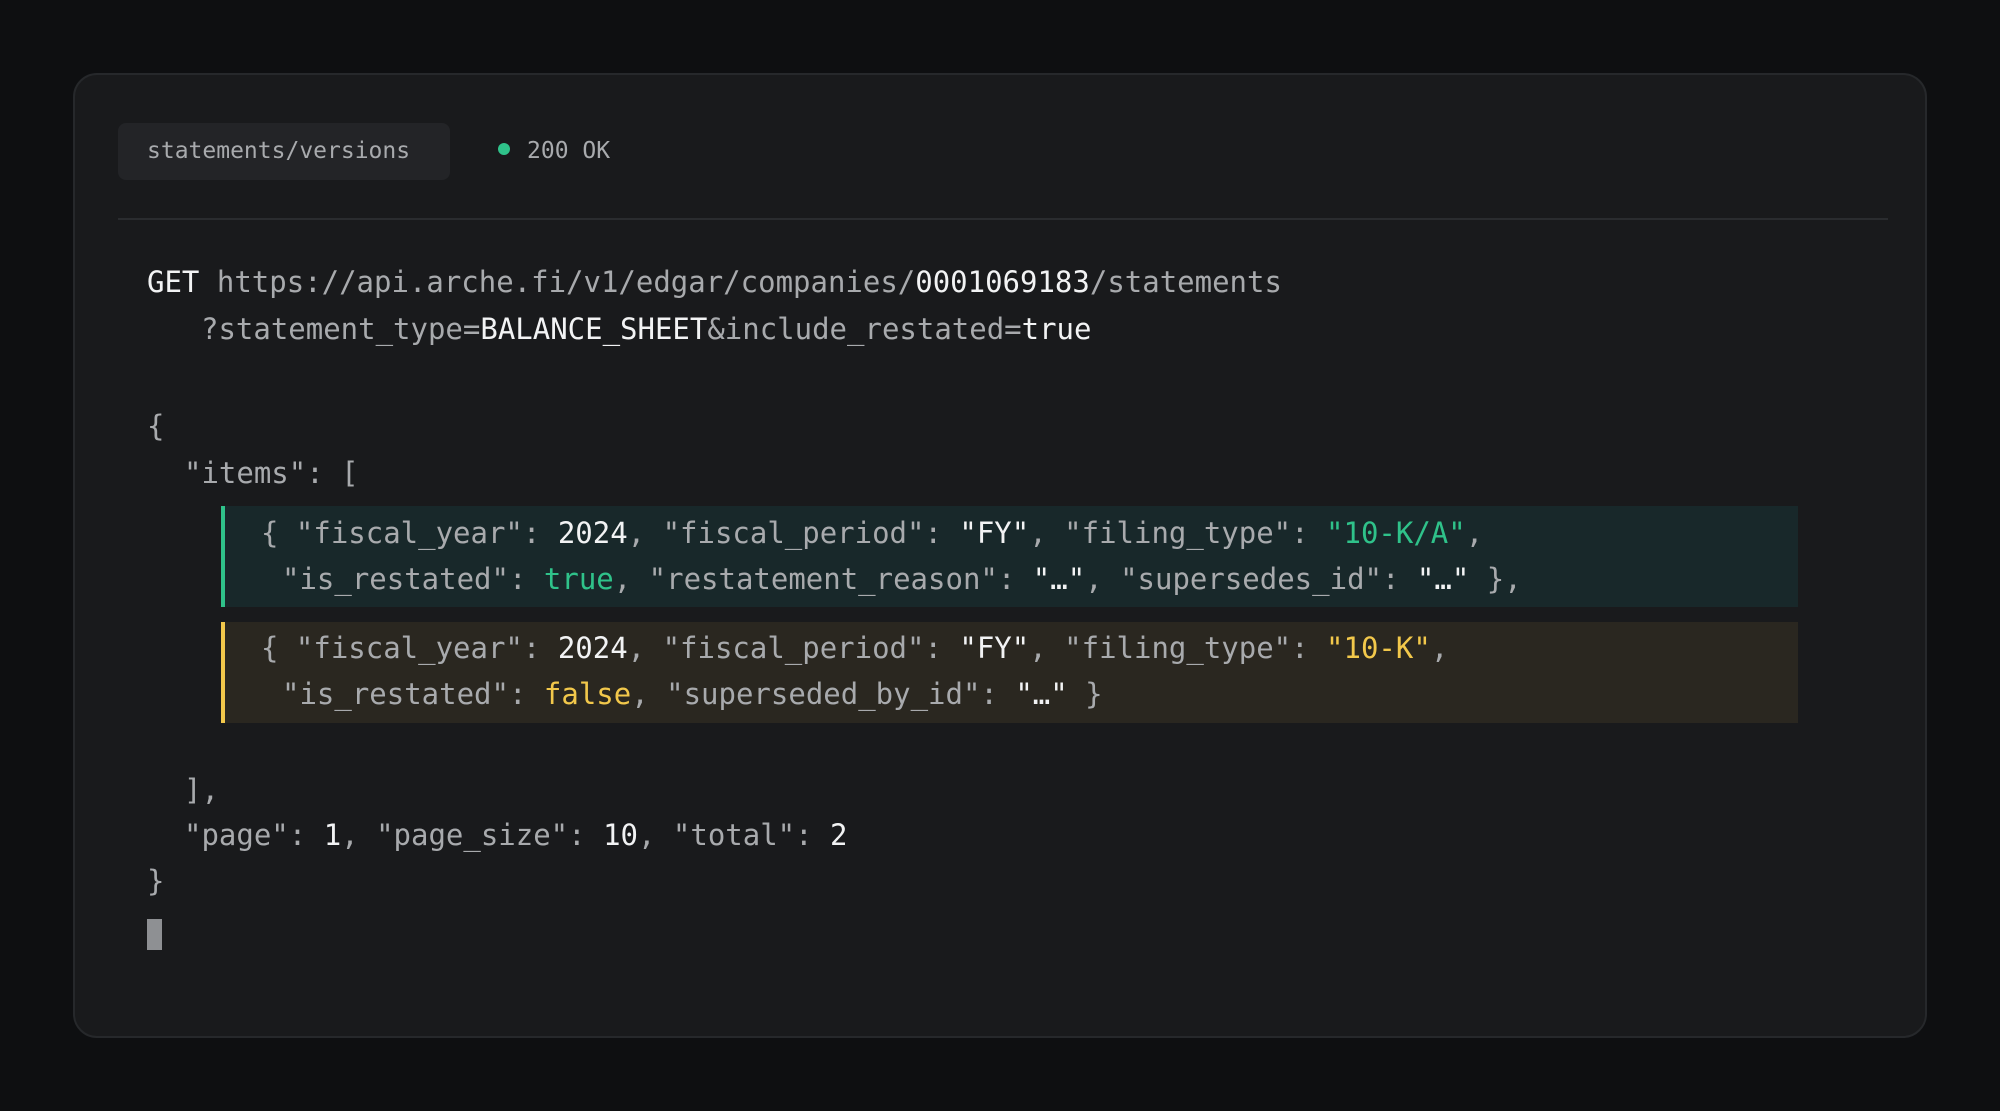 The image size is (2000, 1111). What do you see at coordinates (1378, 648) in the screenshot?
I see `item2-filing-type: "10-K"` at bounding box center [1378, 648].